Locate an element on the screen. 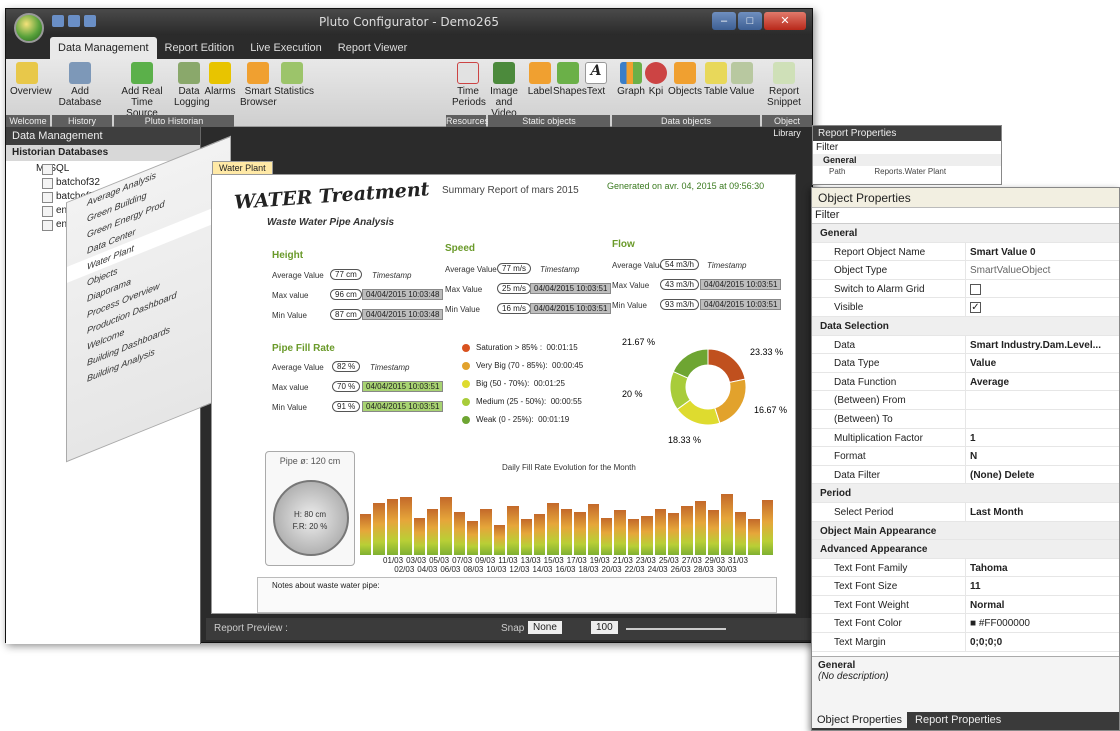 The width and height of the screenshot is (1120, 731). property-category: Data Selection is located at coordinates (965, 326).